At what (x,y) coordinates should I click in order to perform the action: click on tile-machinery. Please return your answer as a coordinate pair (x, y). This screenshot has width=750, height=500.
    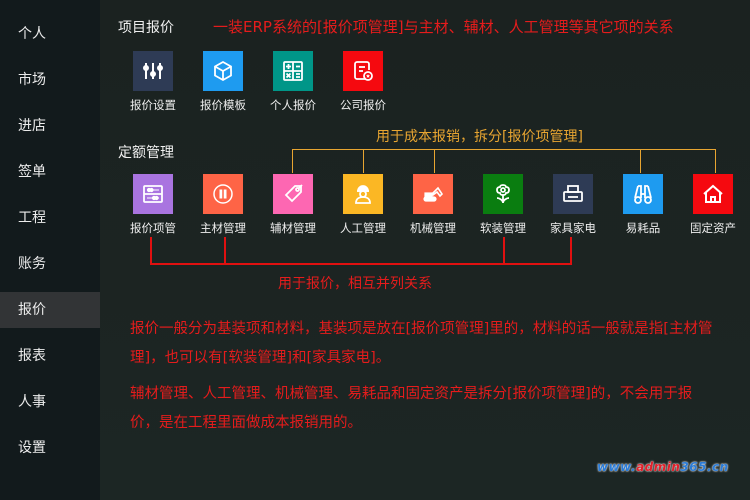
    Looking at the image, I should click on (433, 194).